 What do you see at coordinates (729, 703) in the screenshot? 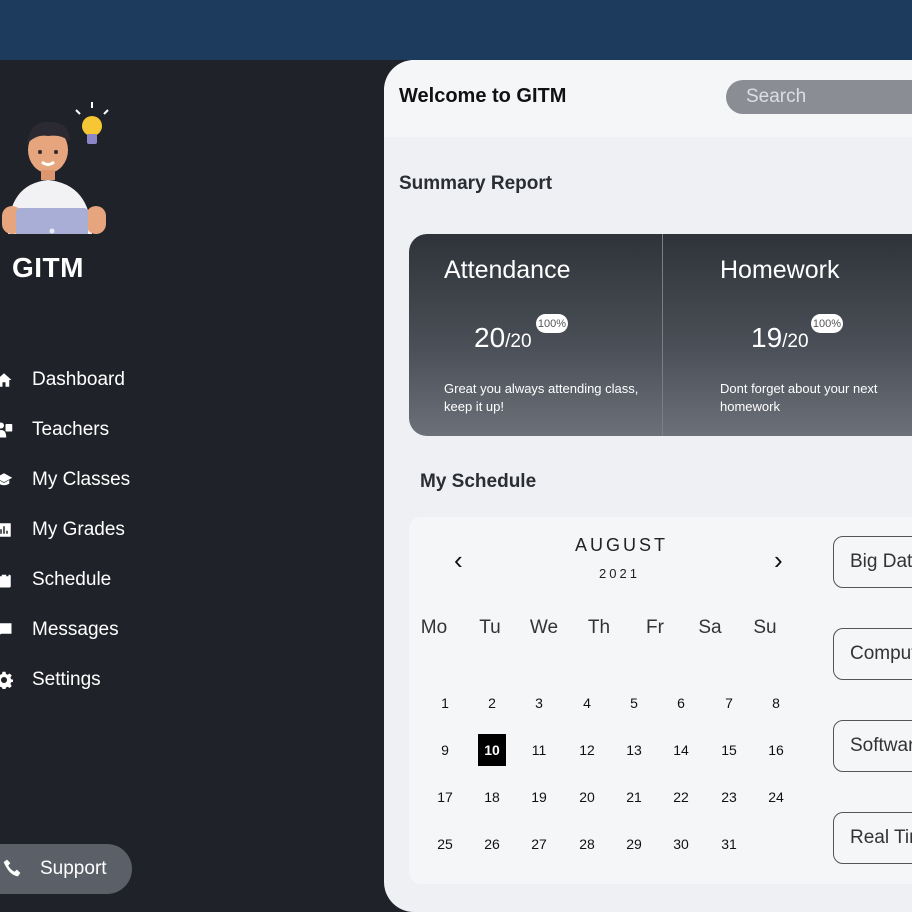
I see `calendar-day: 7` at bounding box center [729, 703].